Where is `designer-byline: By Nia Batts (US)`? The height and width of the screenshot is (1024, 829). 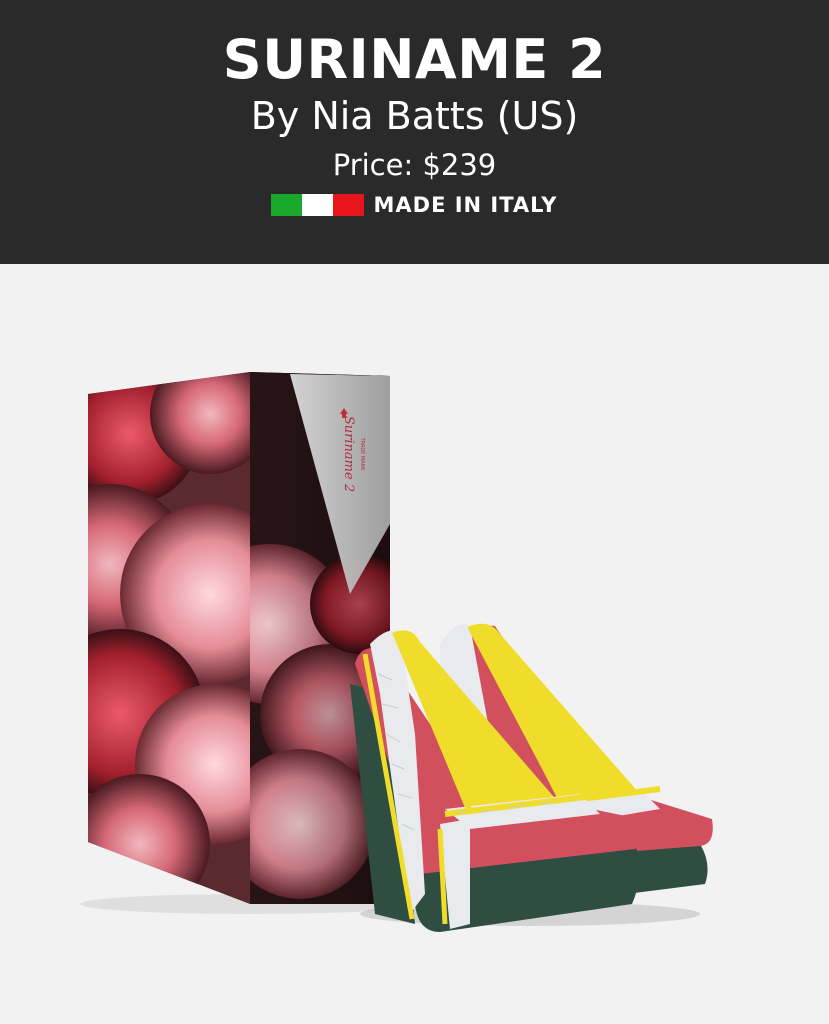 designer-byline: By Nia Batts (US) is located at coordinates (414, 116).